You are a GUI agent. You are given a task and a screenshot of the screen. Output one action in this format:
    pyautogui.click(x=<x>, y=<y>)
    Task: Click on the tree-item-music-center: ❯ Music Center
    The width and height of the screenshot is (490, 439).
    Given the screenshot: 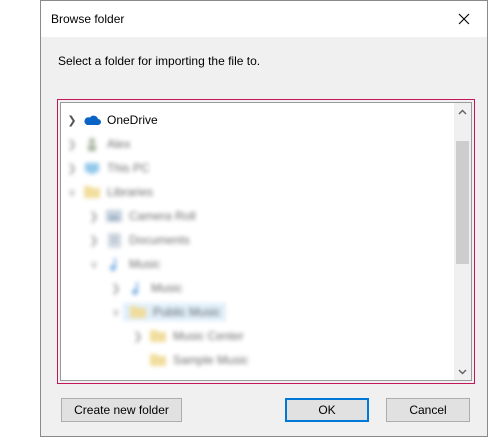 What is the action you would take?
    pyautogui.click(x=187, y=336)
    